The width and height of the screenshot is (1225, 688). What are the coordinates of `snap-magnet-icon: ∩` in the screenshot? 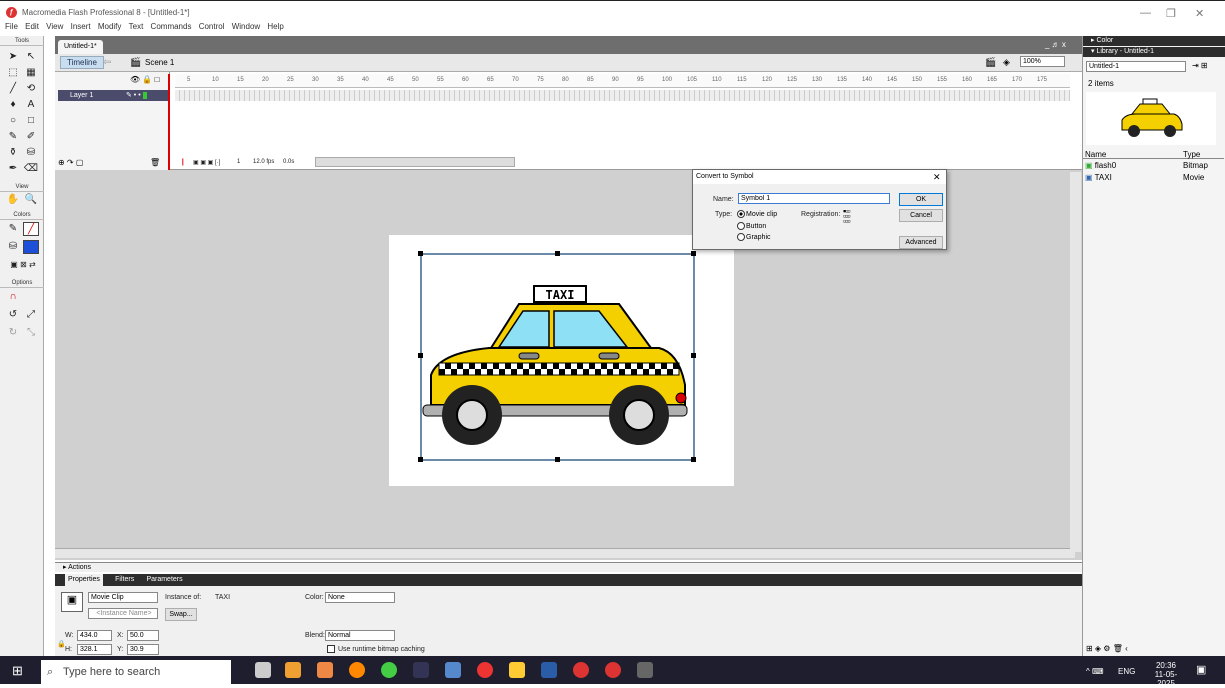 It's located at (13, 297).